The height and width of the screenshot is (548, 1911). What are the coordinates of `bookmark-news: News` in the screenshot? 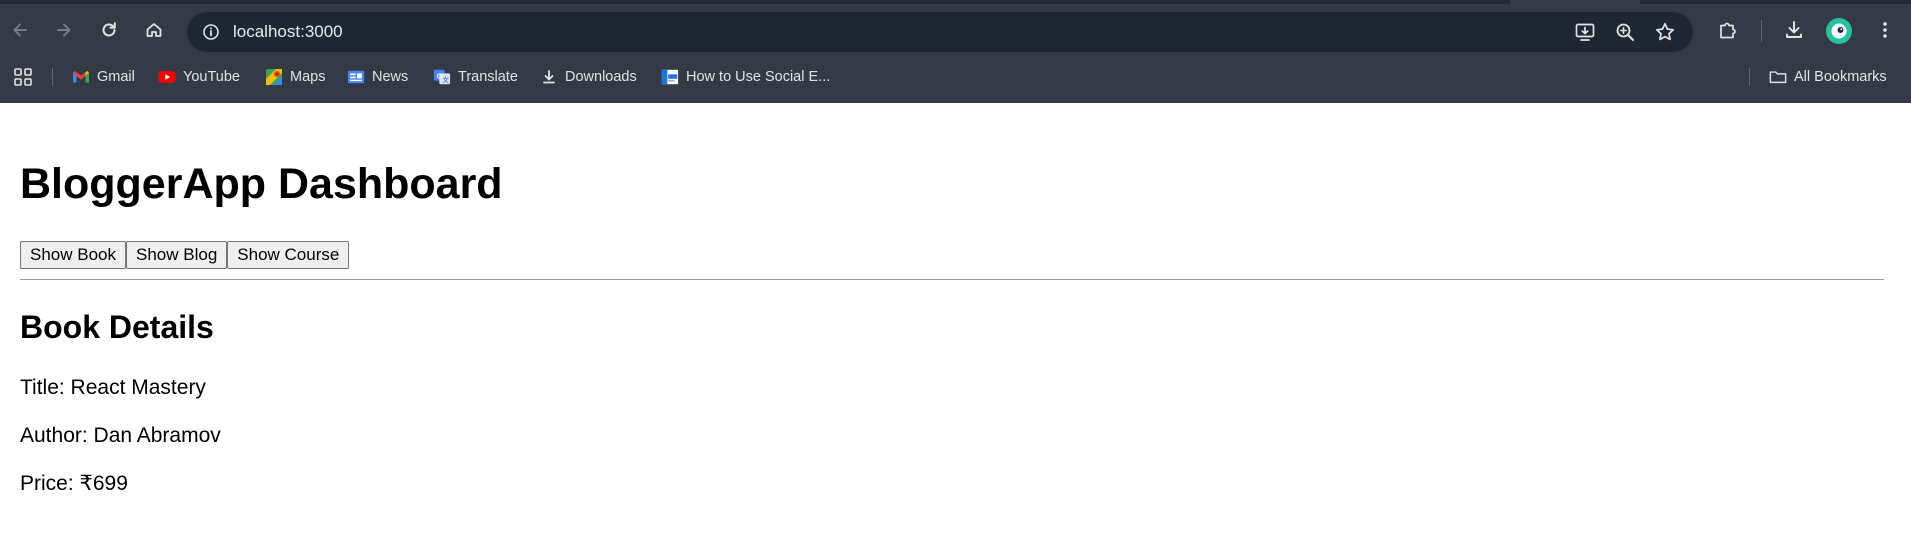 It's located at (377, 77).